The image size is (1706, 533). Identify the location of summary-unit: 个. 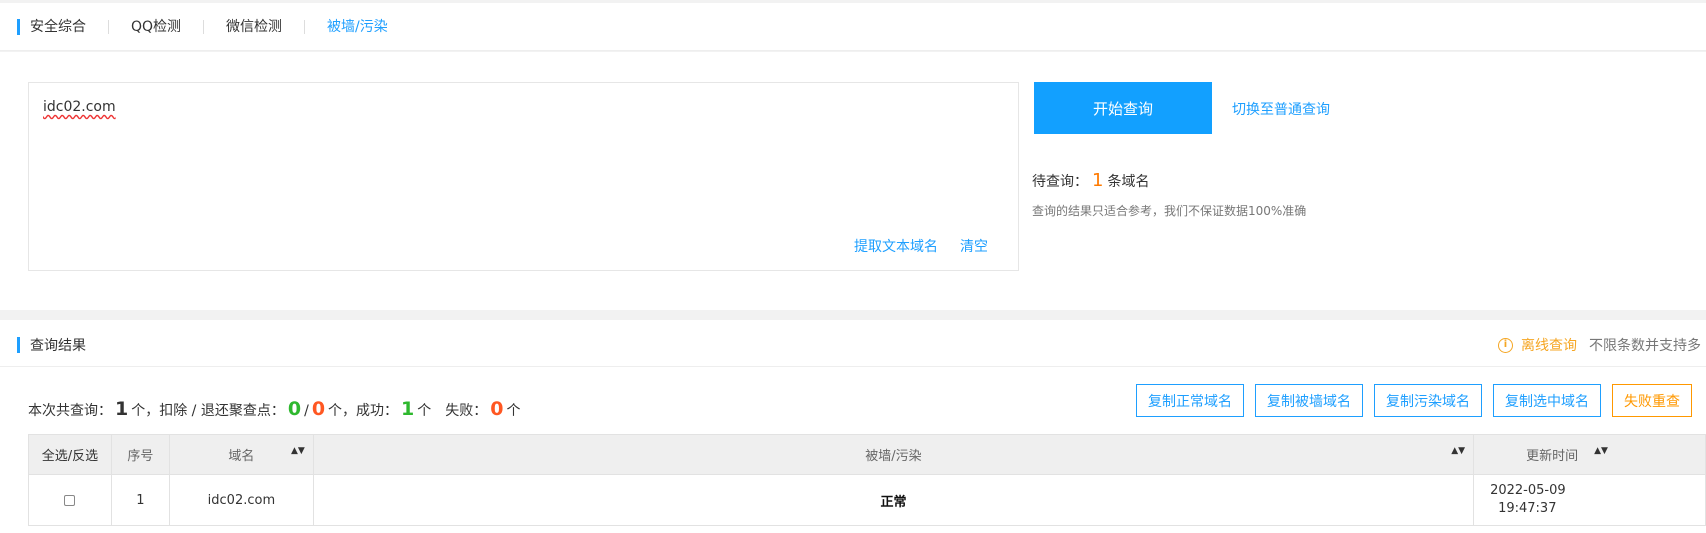
(513, 411).